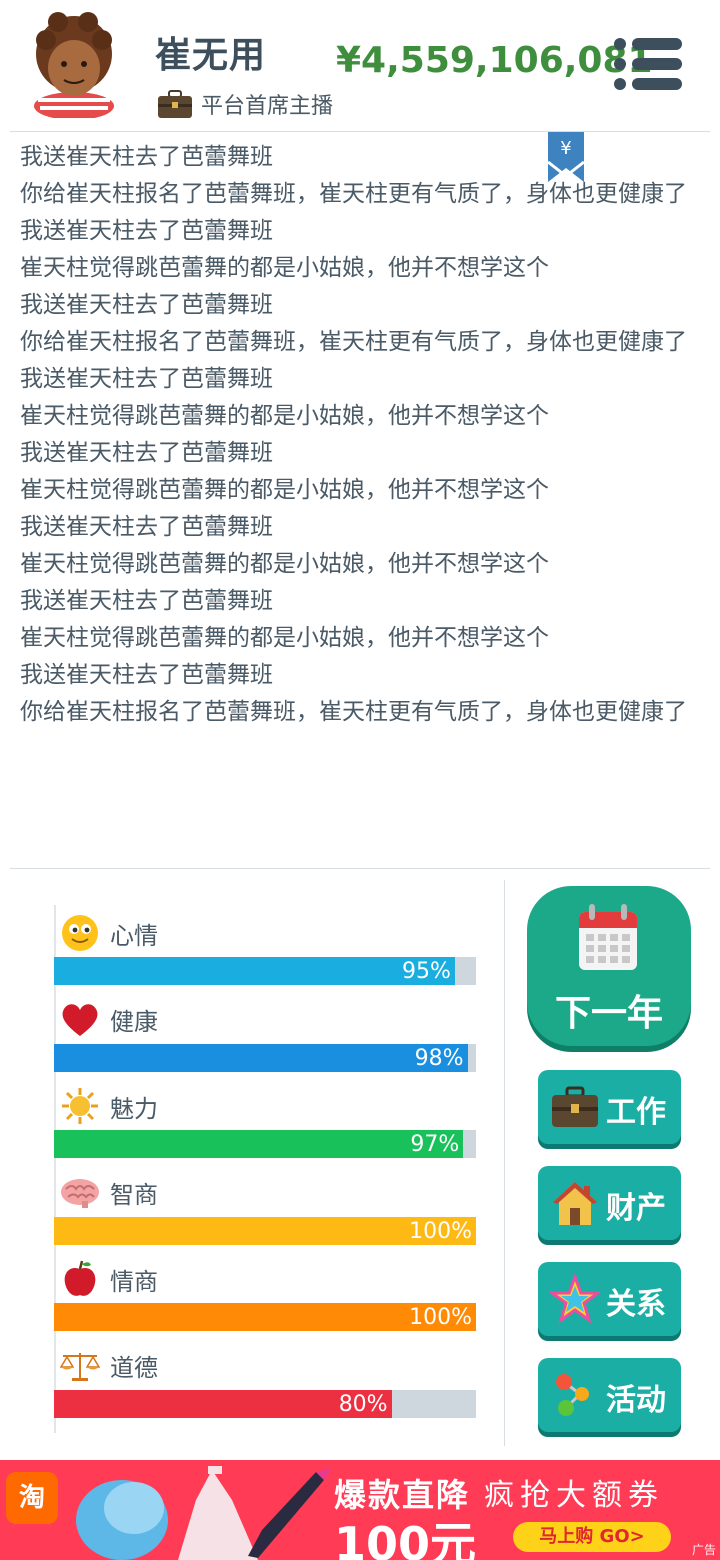  I want to click on job-title-row: 平台首席主播, so click(245, 104).